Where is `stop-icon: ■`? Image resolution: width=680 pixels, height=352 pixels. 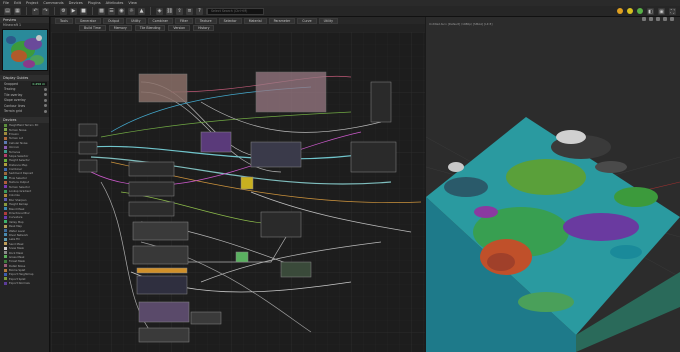
stop-icon: ■ is located at coordinates (83, 11).